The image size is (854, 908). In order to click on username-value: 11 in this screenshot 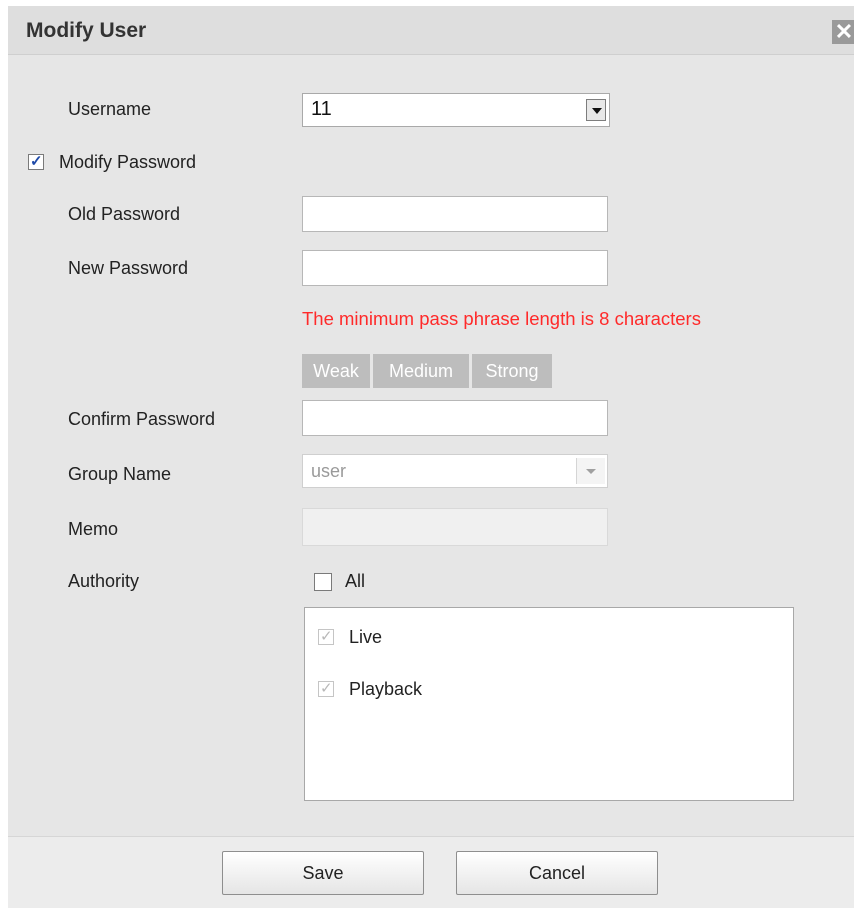, I will do `click(321, 109)`.